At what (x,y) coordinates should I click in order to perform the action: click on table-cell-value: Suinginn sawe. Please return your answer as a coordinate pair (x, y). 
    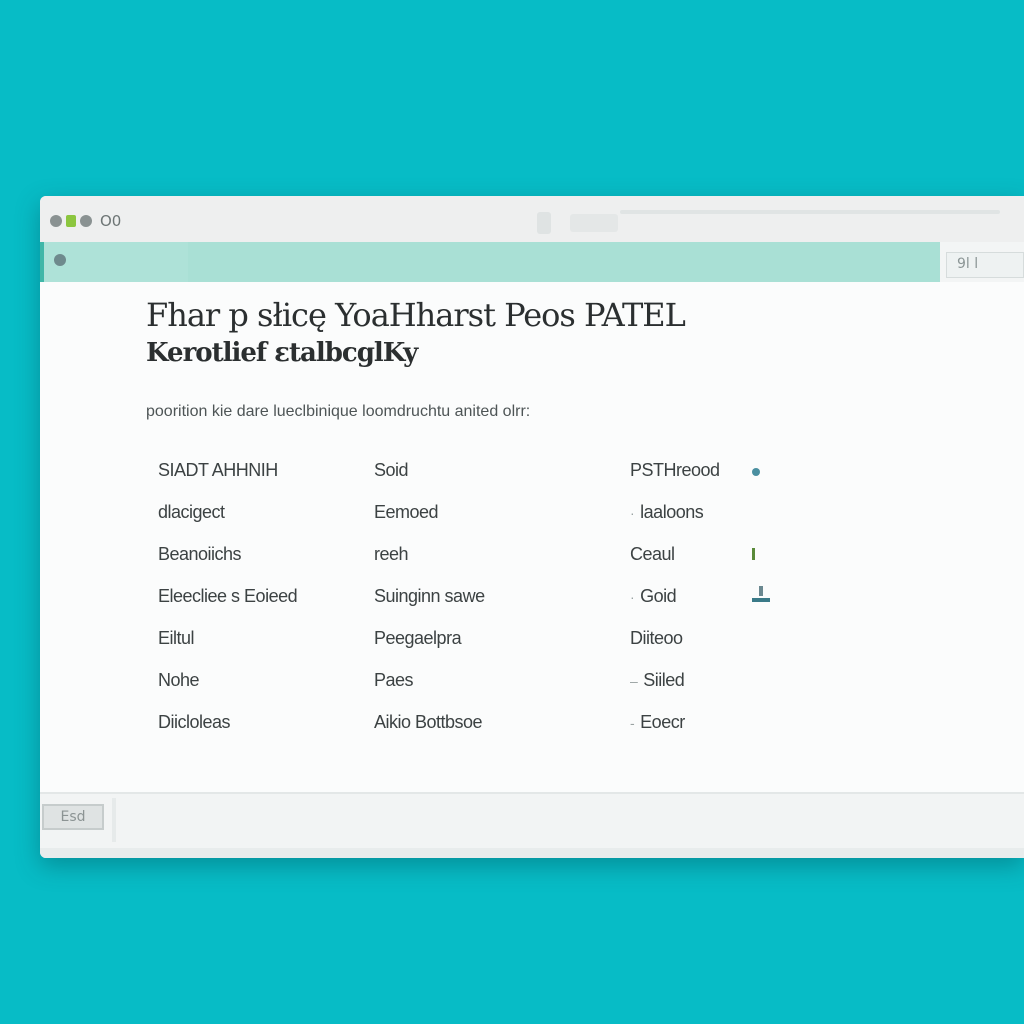
    Looking at the image, I should click on (429, 596).